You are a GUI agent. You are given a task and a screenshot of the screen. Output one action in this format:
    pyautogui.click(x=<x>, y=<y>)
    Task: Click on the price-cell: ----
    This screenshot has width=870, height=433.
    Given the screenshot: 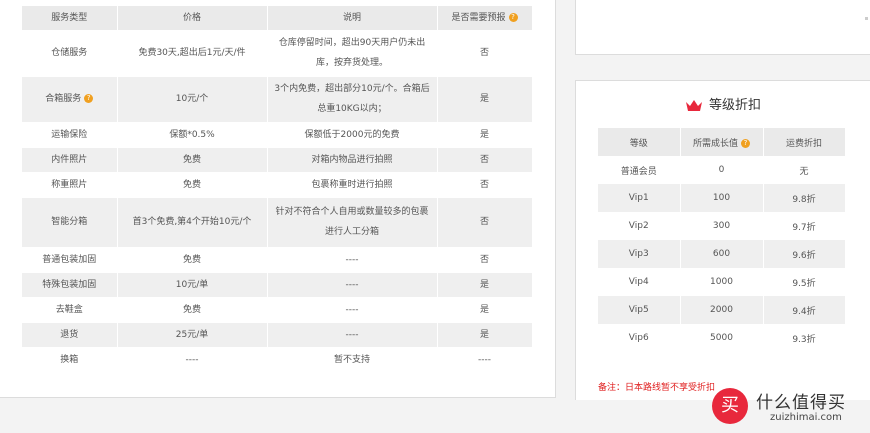 What is the action you would take?
    pyautogui.click(x=192, y=360)
    